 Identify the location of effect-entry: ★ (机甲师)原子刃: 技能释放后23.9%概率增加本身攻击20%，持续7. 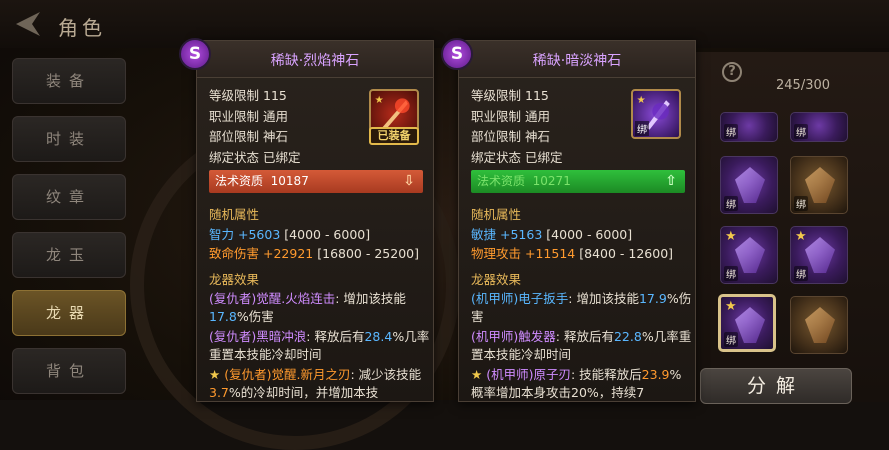
(576, 383).